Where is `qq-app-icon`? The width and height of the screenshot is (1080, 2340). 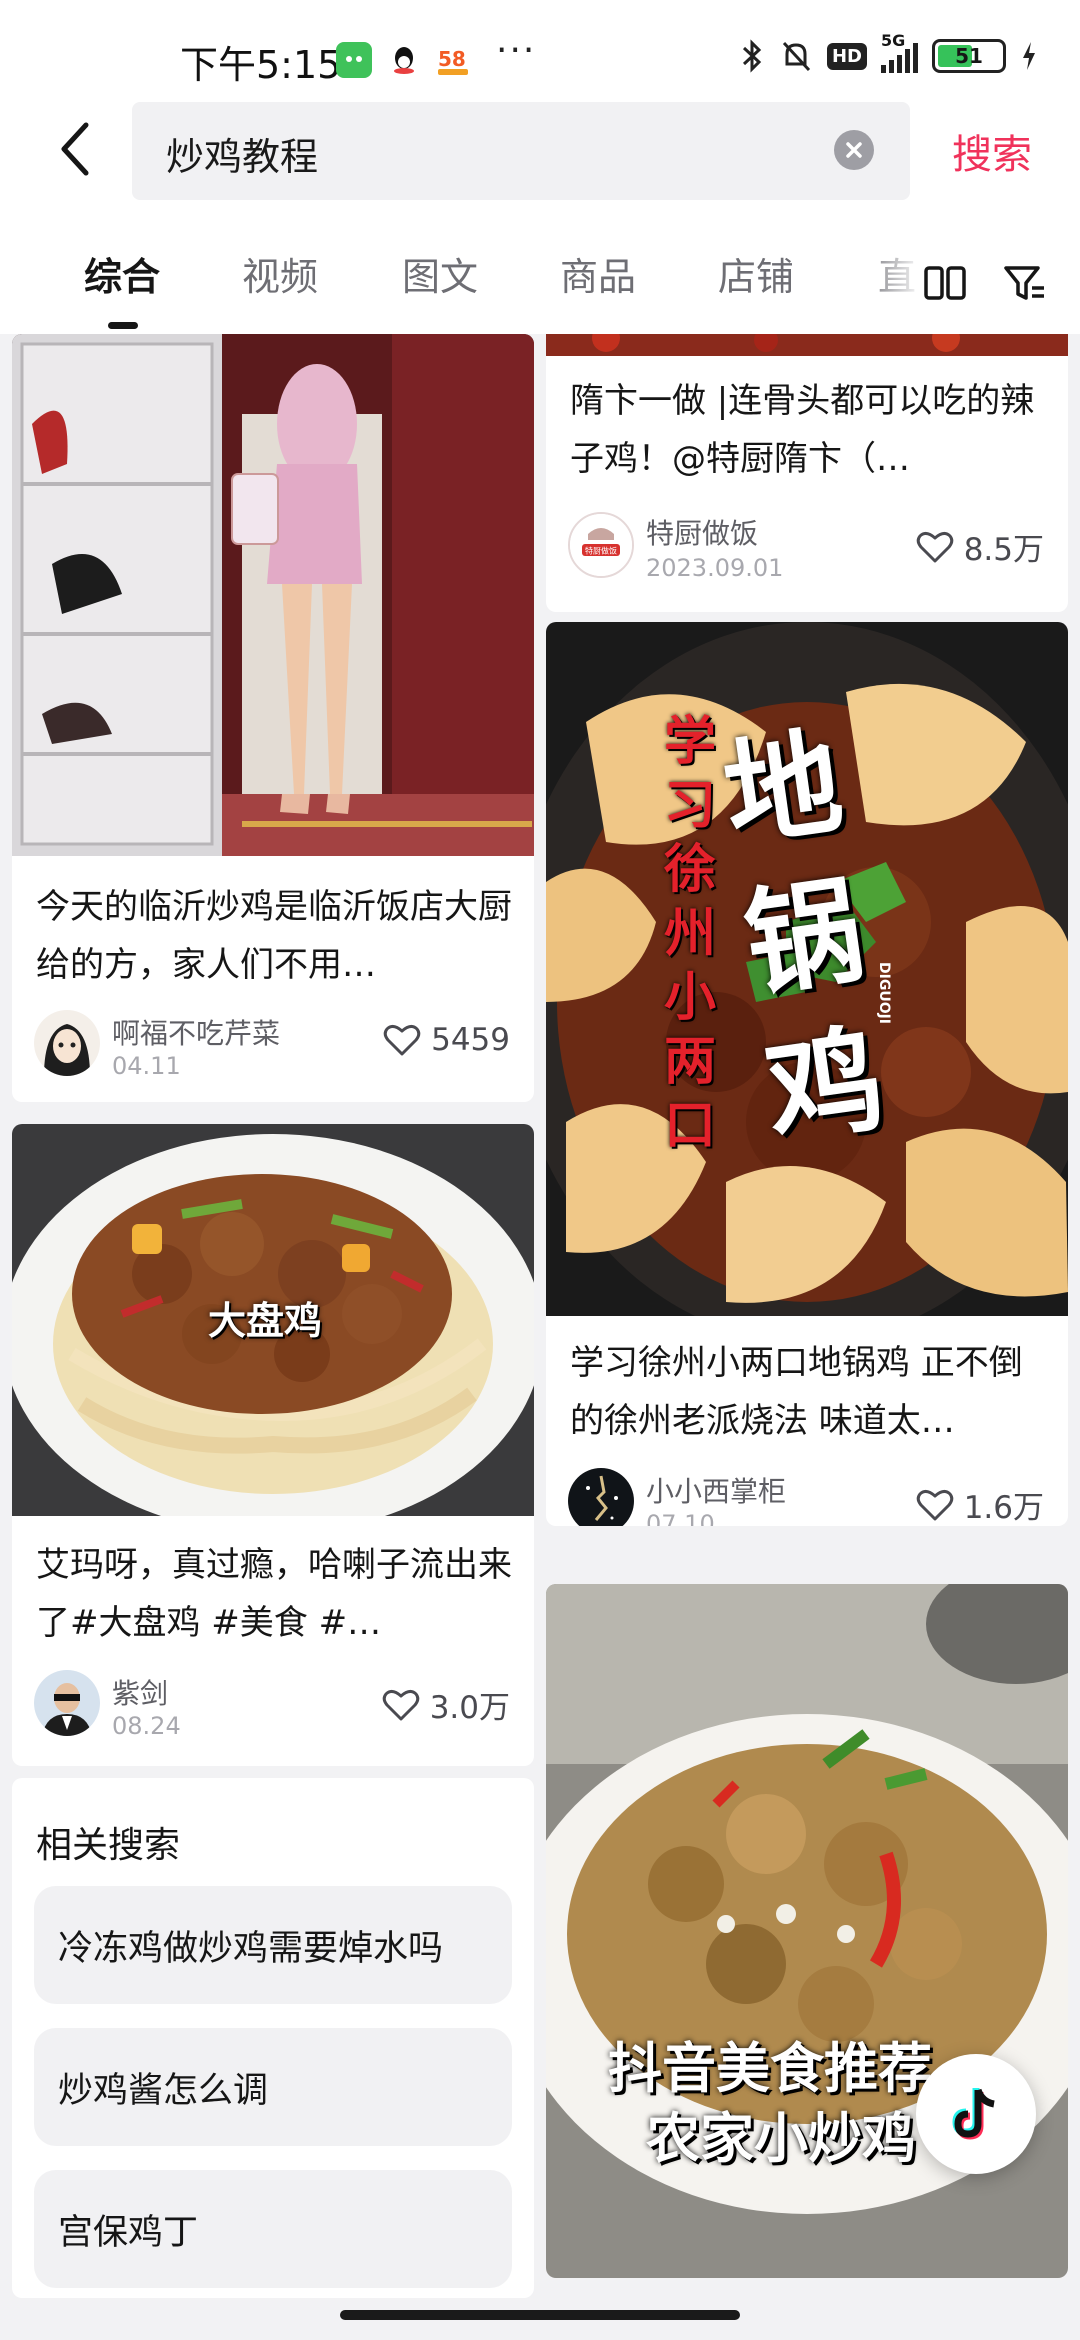
qq-app-icon is located at coordinates (404, 60).